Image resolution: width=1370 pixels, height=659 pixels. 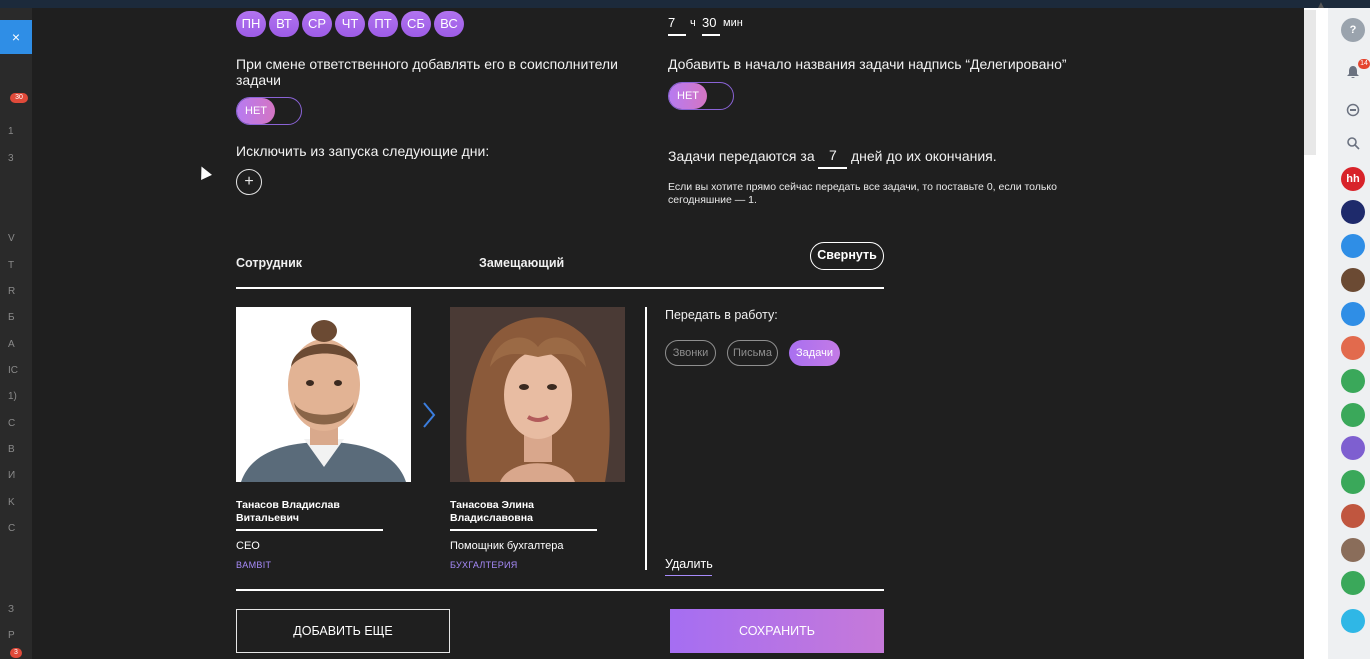 I want to click on help-icon: ?, so click(x=1353, y=30).